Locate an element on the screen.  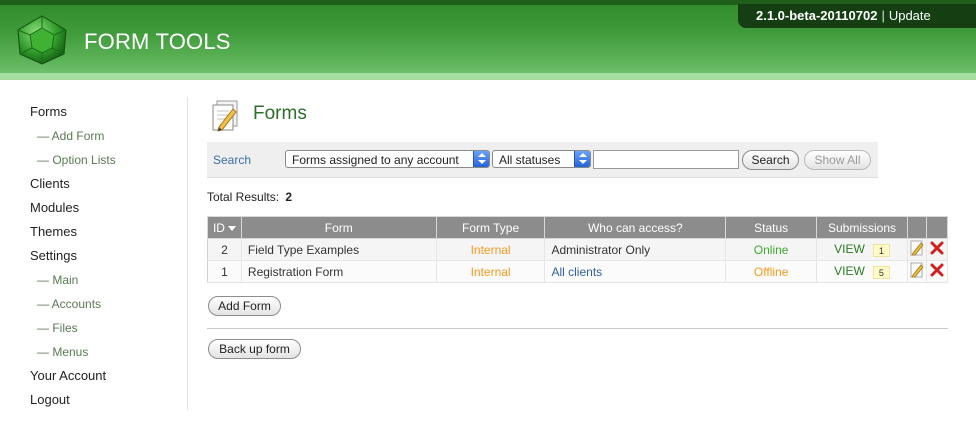
status-filter-select: All statuses is located at coordinates (541, 159).